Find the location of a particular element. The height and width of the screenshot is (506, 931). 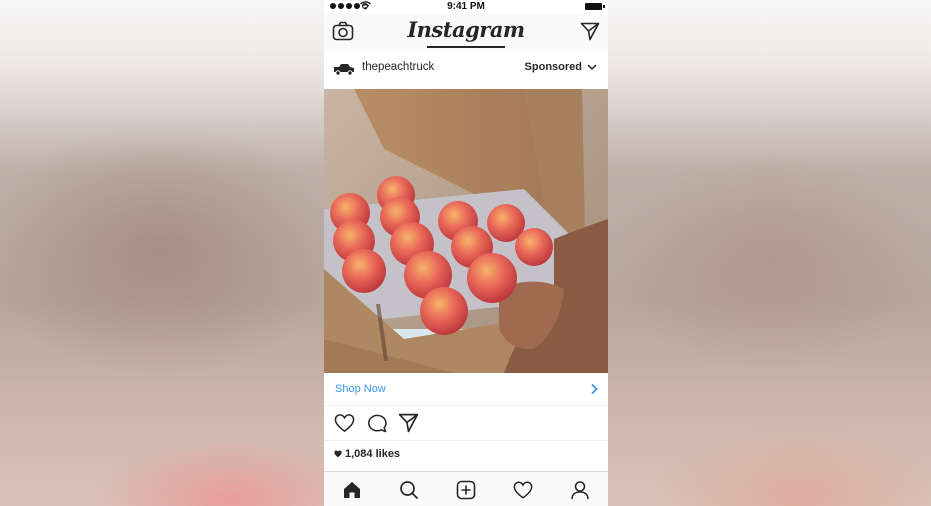

app-logo: Instagram is located at coordinates (466, 29).